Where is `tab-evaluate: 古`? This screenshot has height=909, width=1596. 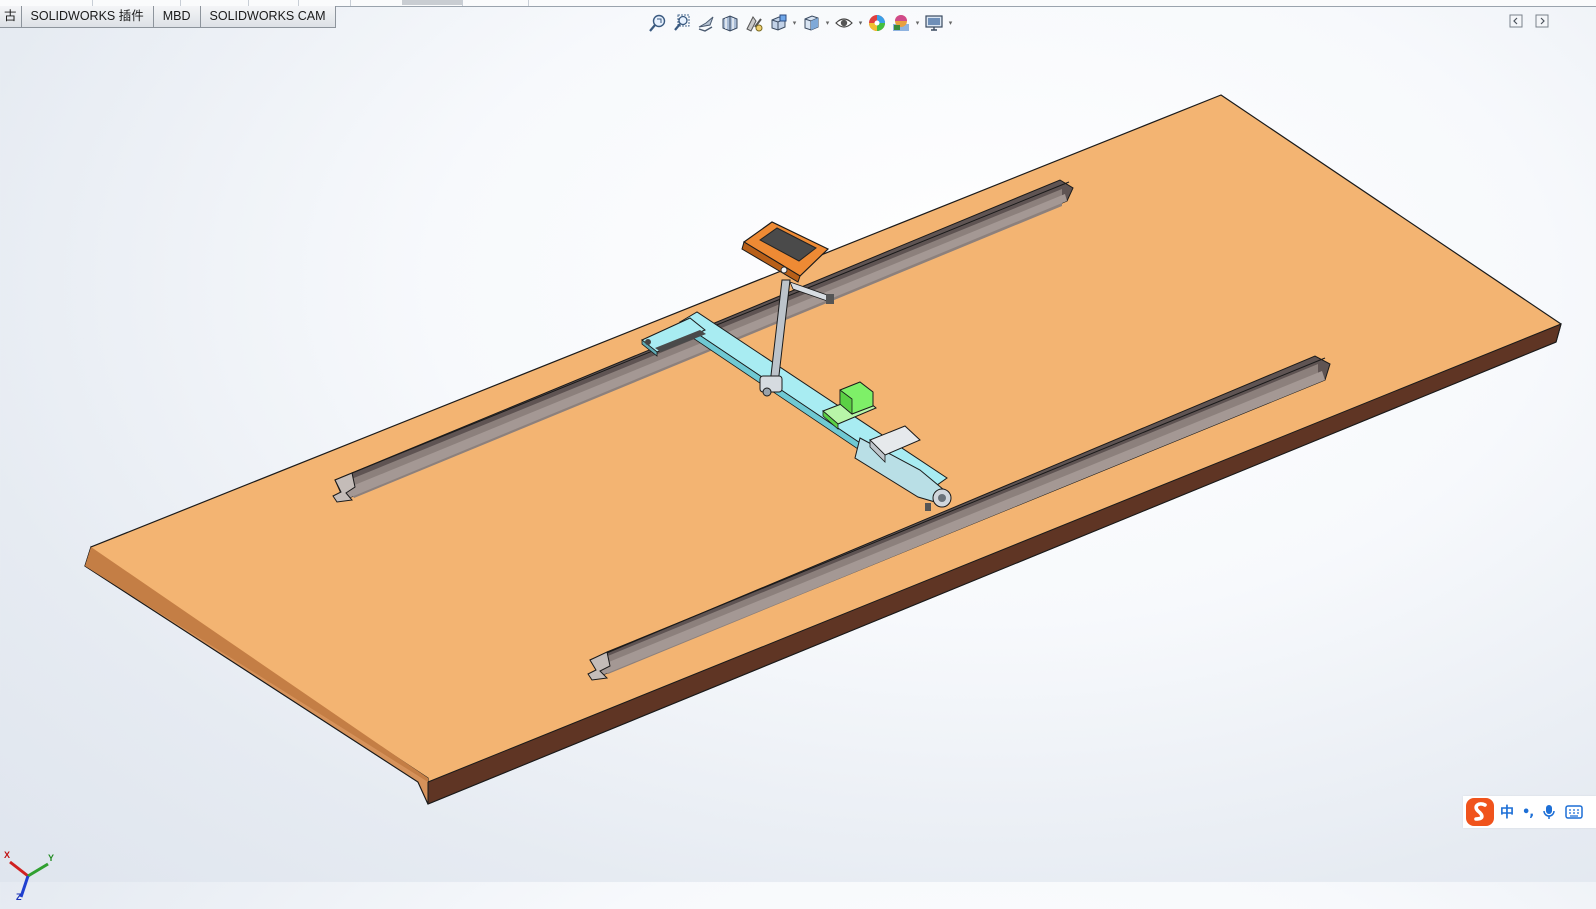
tab-evaluate: 古 is located at coordinates (11, 17).